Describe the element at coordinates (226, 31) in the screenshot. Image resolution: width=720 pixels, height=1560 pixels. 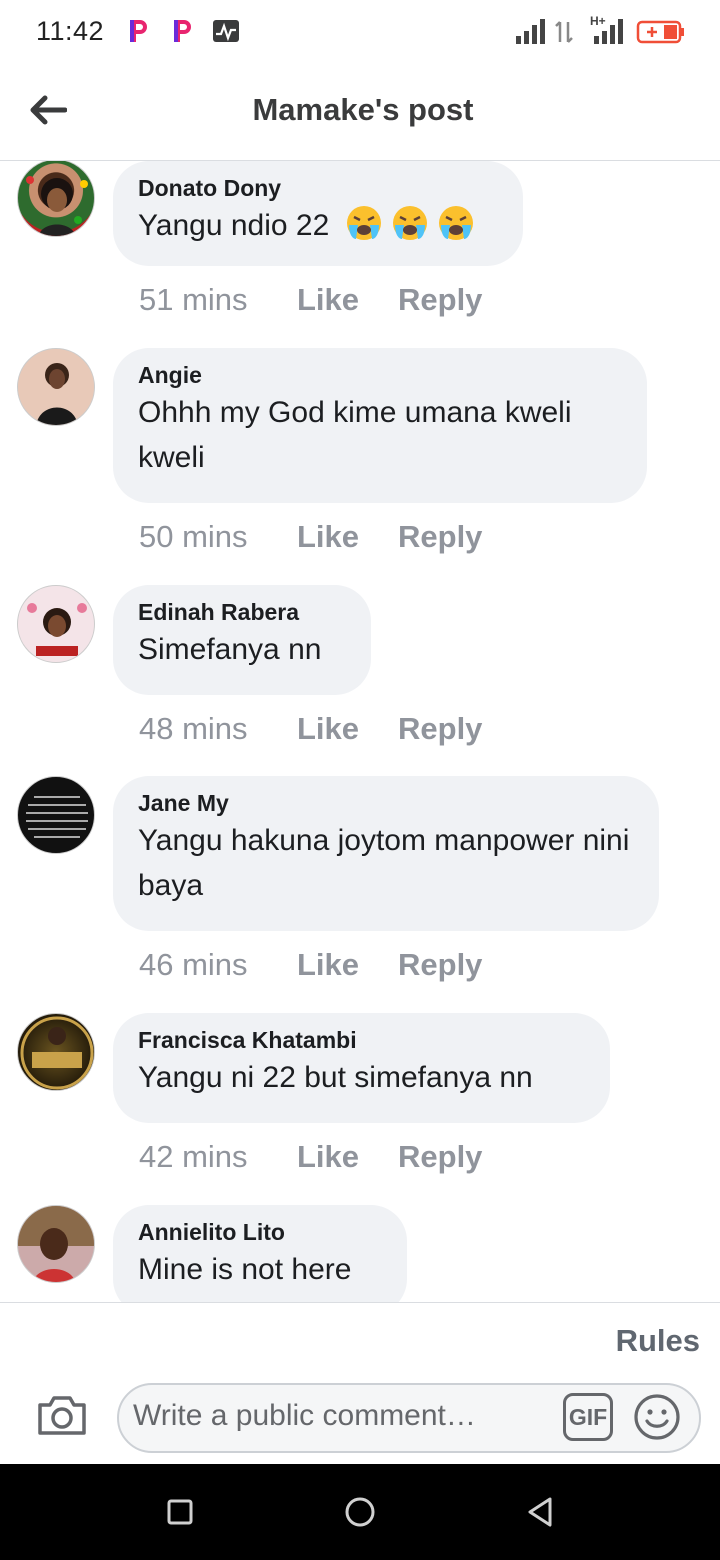
I see `activity-chart-icon` at that location.